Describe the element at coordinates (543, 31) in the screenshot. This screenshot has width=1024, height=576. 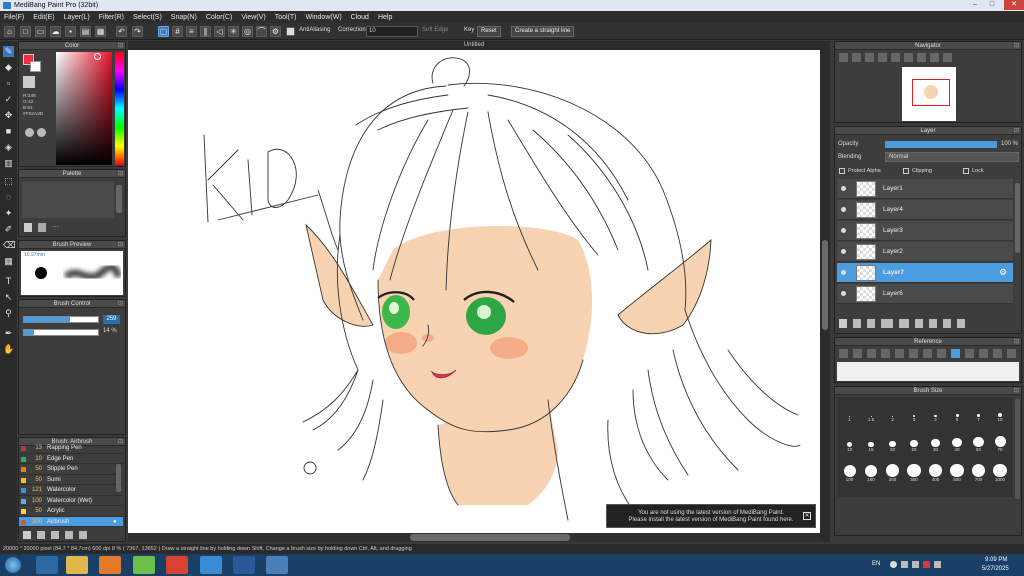
I see `straight-line-button: Create a straight line` at that location.